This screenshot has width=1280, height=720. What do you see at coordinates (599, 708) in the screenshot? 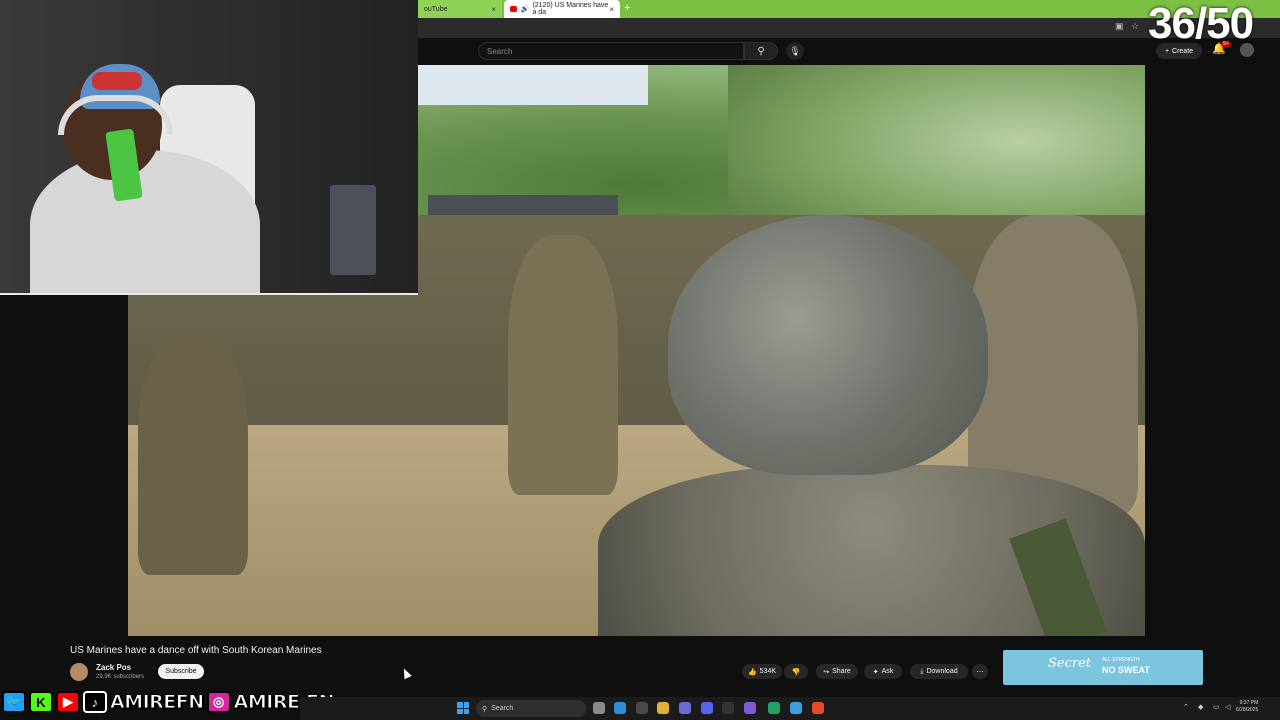
I see `taskbar-app-file-explorer` at bounding box center [599, 708].